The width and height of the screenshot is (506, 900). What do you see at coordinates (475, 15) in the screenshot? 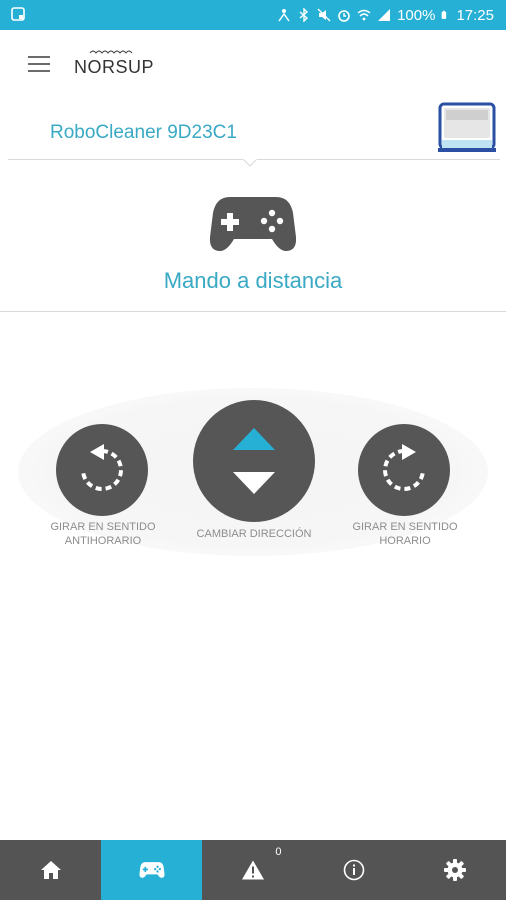
I see `clock: 17:25` at bounding box center [475, 15].